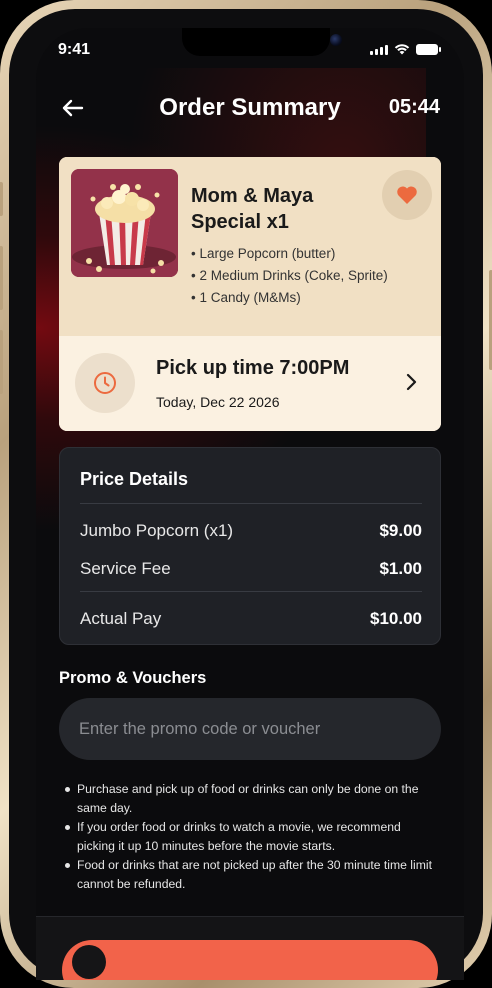 The width and height of the screenshot is (492, 988). I want to click on pickup-date: Today, Dec 22 2026, so click(218, 402).